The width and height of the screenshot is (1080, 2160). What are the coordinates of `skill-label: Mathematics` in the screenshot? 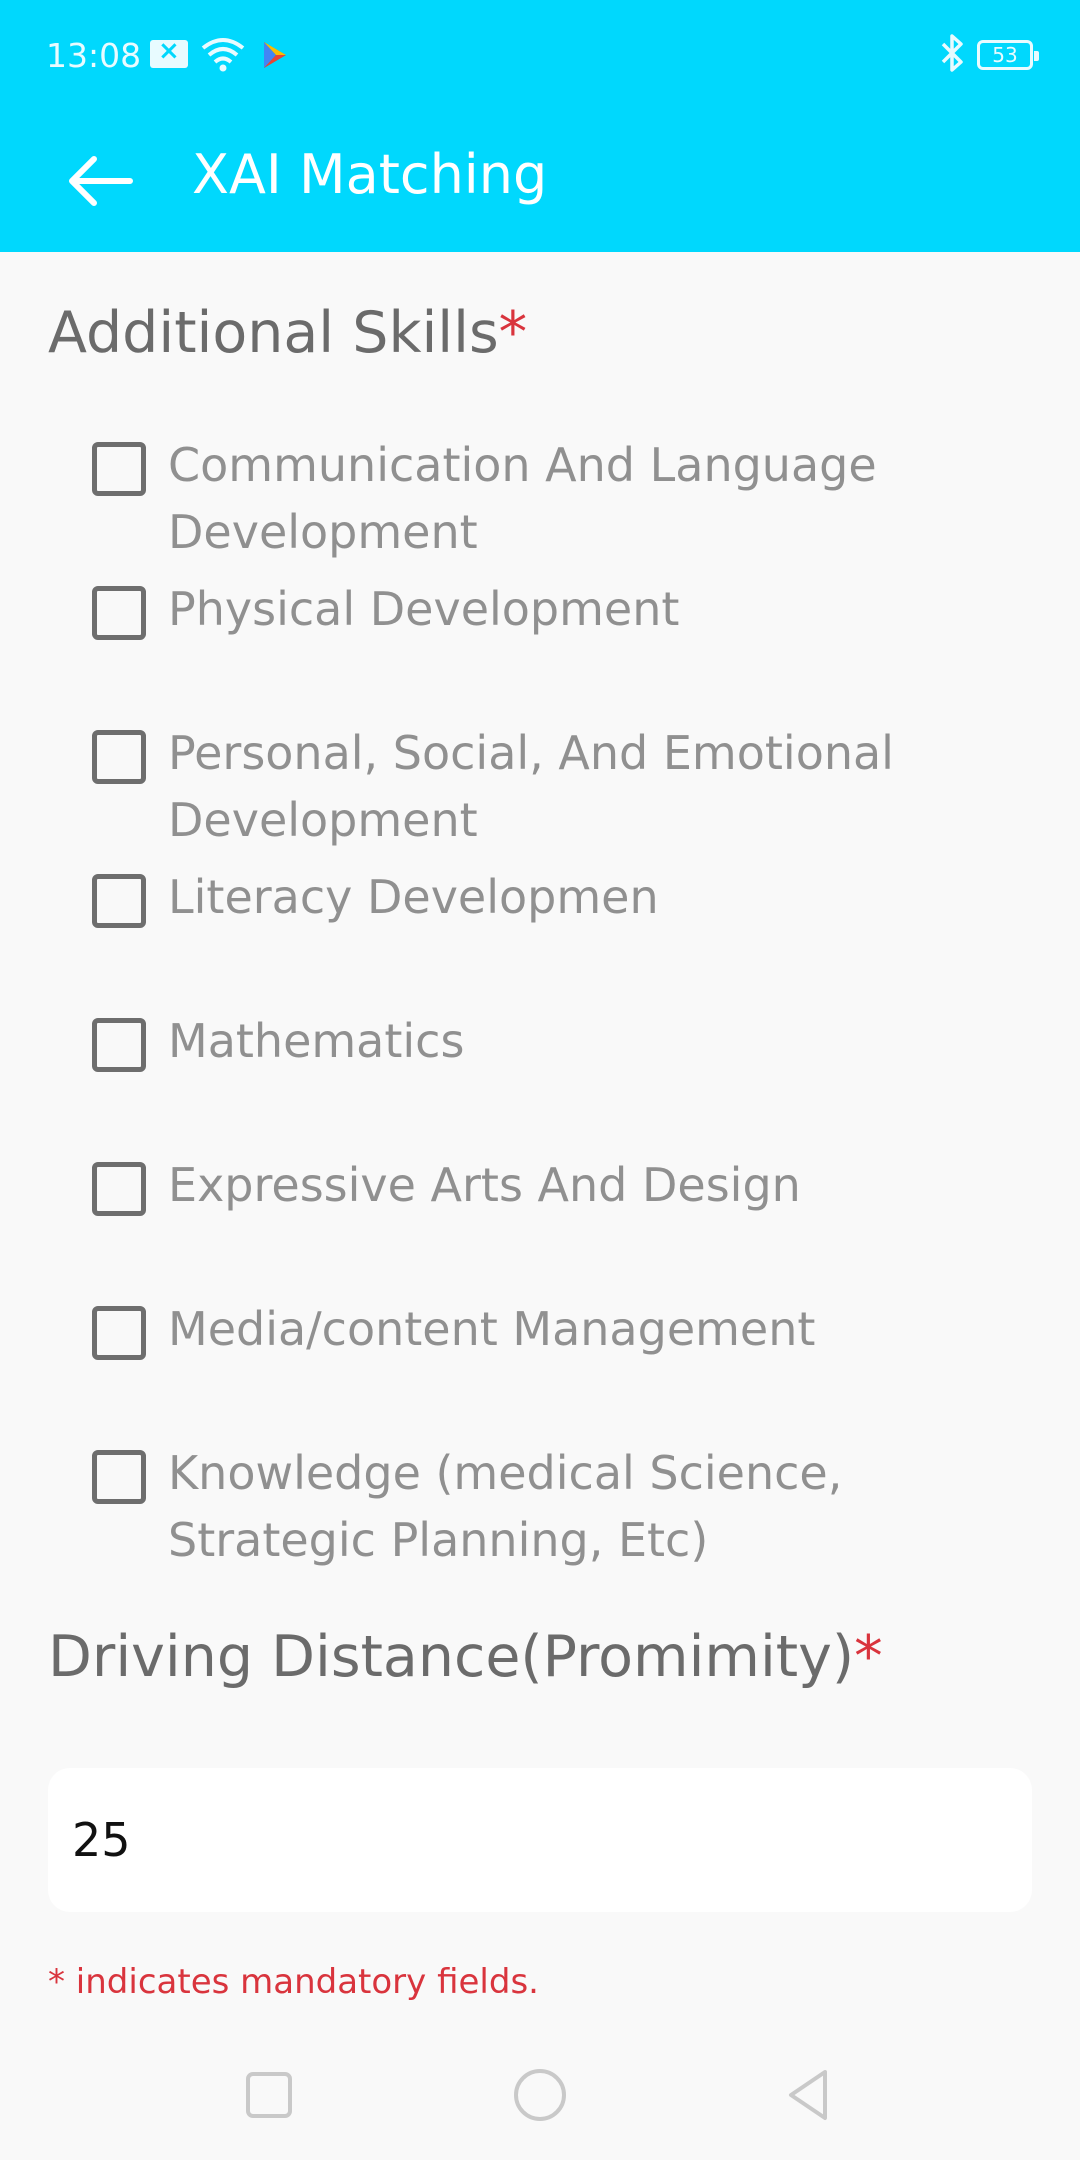 It's located at (316, 1041).